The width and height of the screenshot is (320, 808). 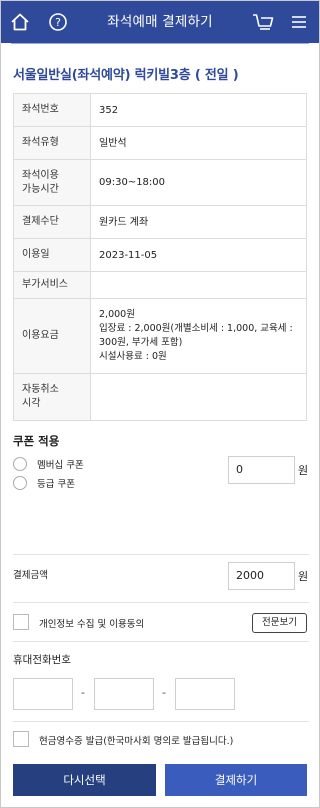 I want to click on coupon-option-label: 등급 쿠폰, so click(x=56, y=484).